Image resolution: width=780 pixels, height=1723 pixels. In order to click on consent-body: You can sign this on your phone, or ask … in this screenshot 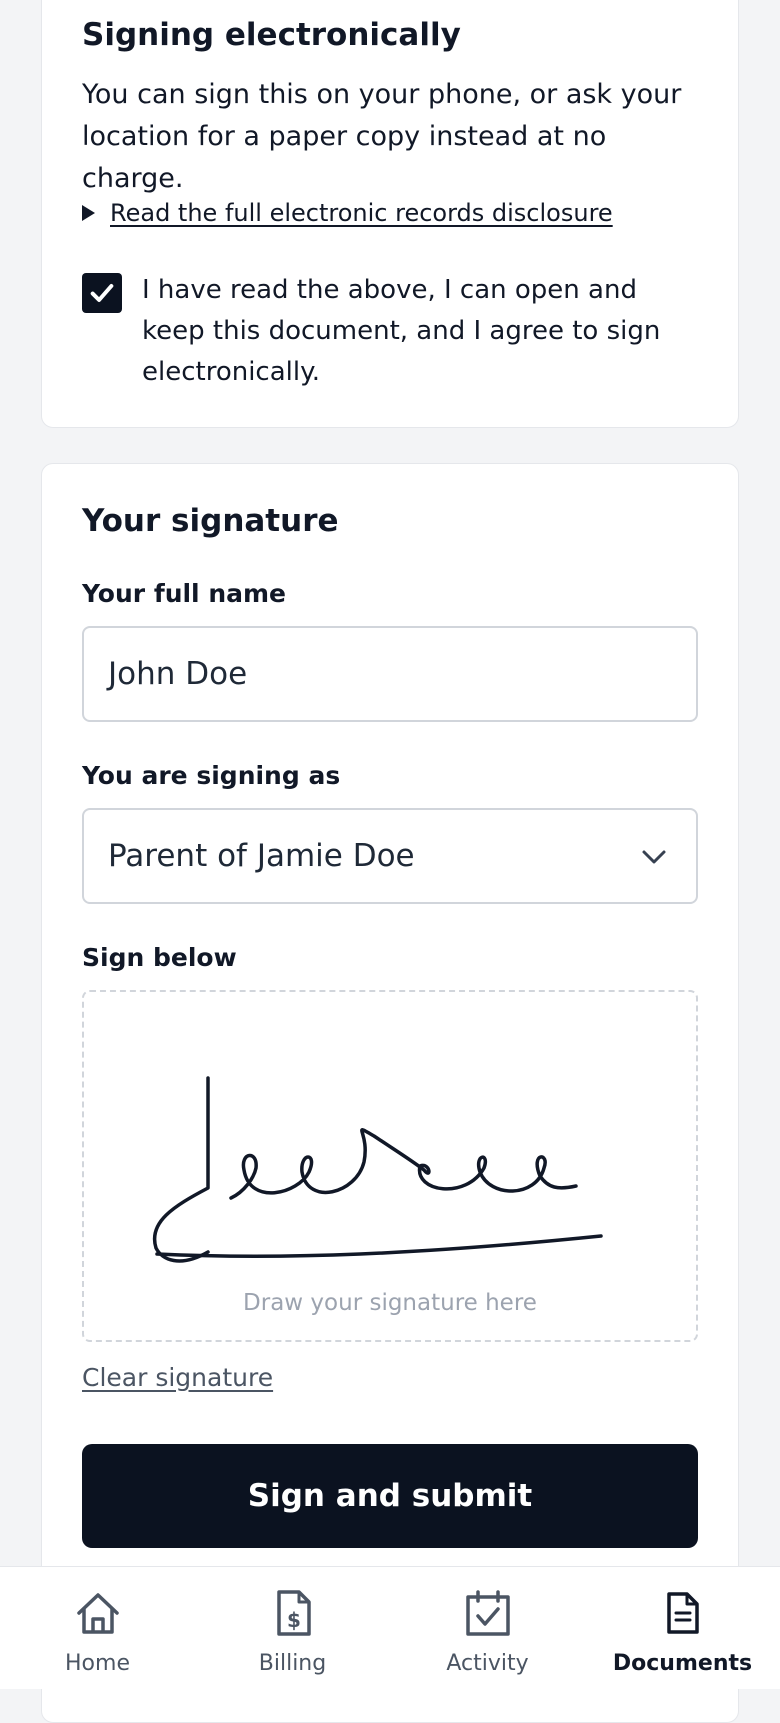, I will do `click(382, 136)`.